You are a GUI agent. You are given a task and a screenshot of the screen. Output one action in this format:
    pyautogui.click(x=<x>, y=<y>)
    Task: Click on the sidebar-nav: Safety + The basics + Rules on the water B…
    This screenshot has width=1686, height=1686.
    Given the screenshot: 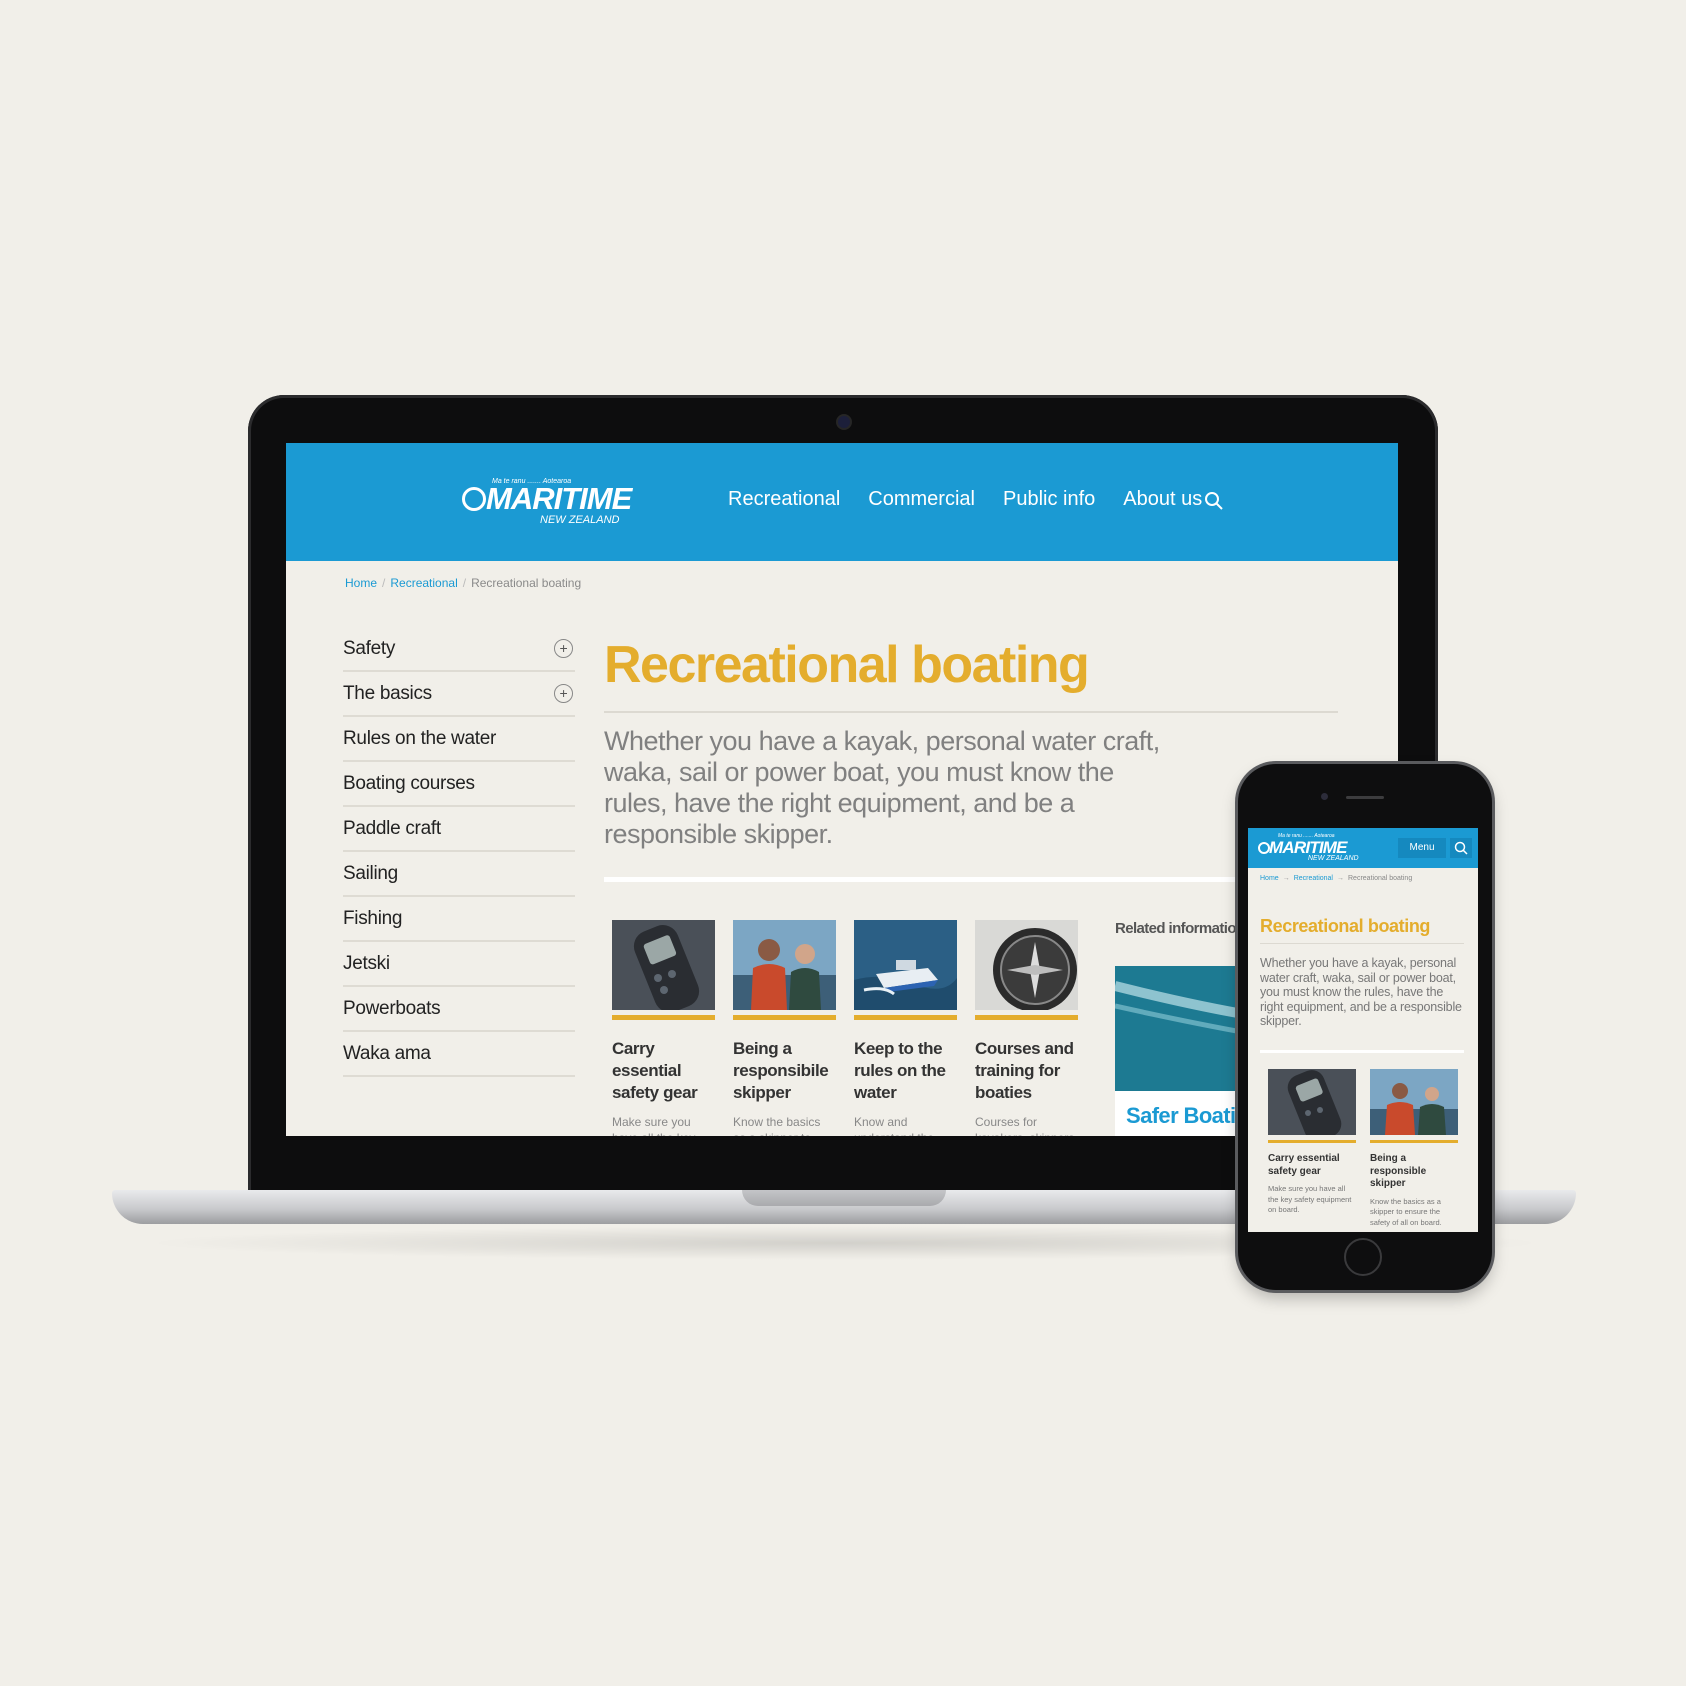 What is the action you would take?
    pyautogui.click(x=459, y=852)
    